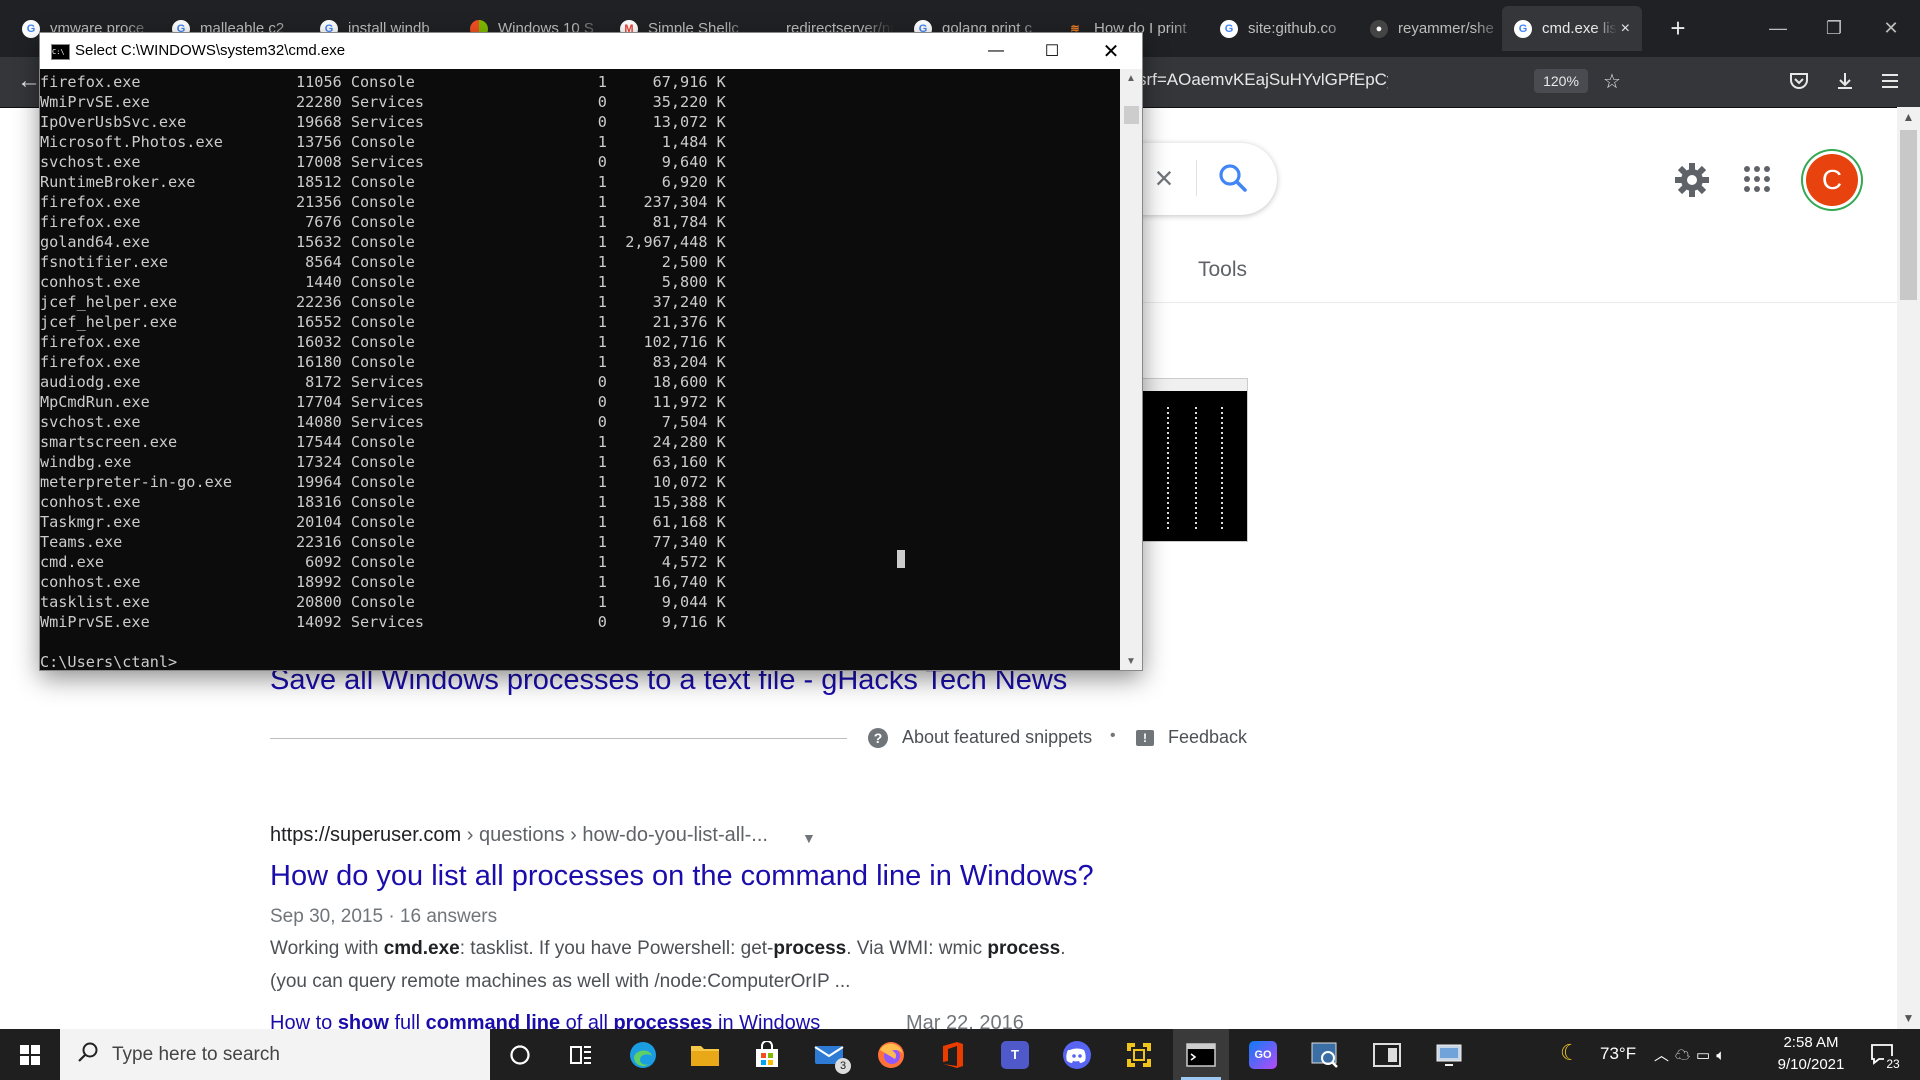  I want to click on feedback-link: ! Feedback, so click(1191, 737).